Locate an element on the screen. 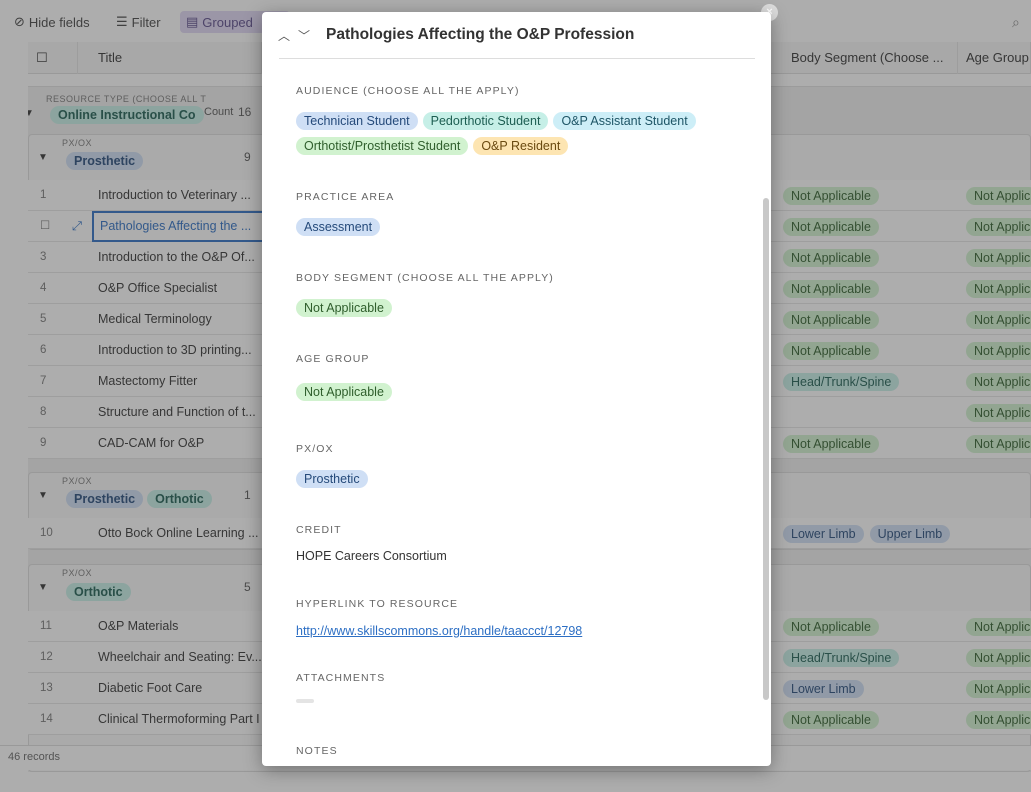 The height and width of the screenshot is (792, 1031). notes-label: NOTES is located at coordinates (317, 751).